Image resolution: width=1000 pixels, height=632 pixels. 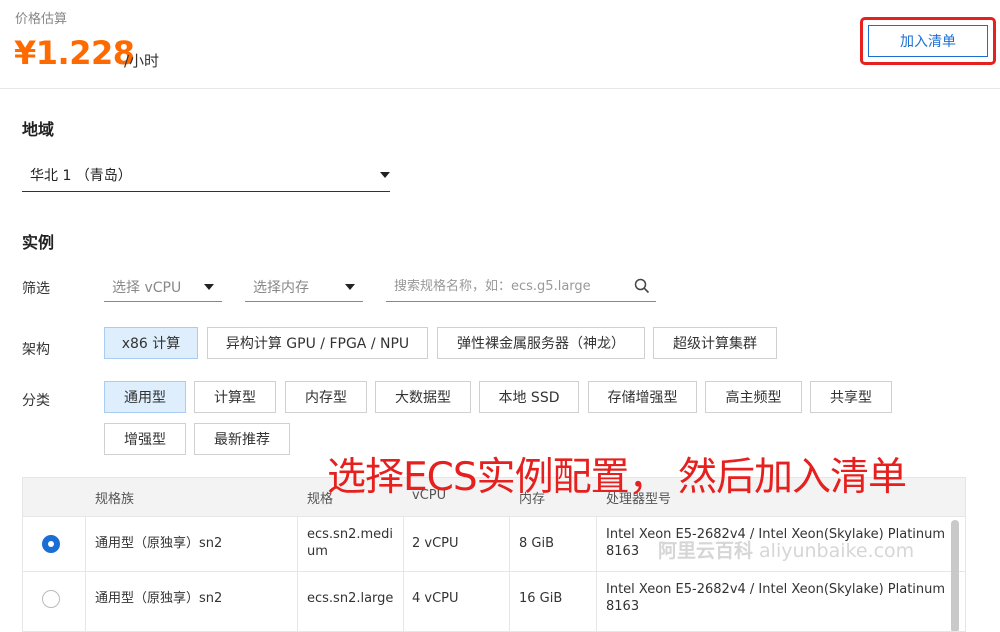 I want to click on watermark-cn: 阿里云百科, so click(x=706, y=551).